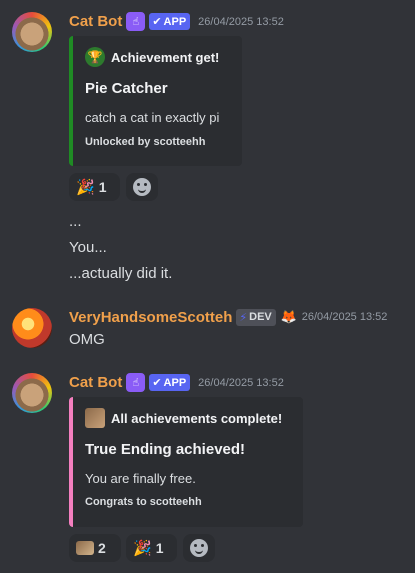 The height and width of the screenshot is (573, 415). What do you see at coordinates (256, 317) in the screenshot?
I see `dev-badge: ⚡ DEV` at bounding box center [256, 317].